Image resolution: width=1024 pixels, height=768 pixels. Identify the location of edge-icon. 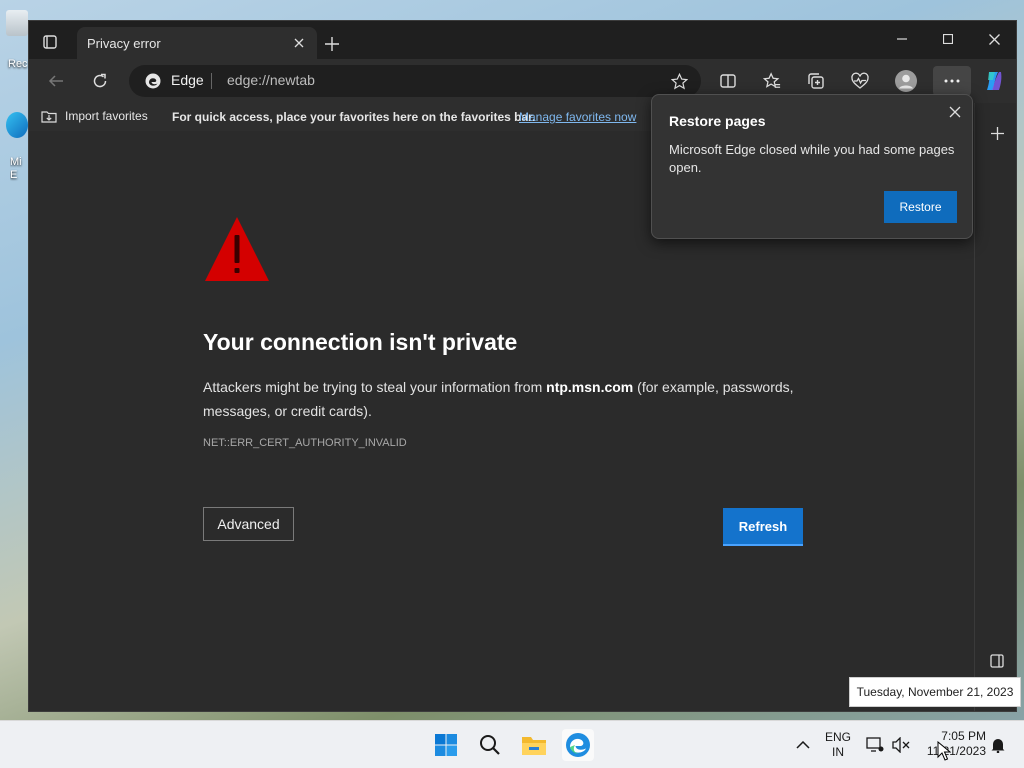
(578, 745).